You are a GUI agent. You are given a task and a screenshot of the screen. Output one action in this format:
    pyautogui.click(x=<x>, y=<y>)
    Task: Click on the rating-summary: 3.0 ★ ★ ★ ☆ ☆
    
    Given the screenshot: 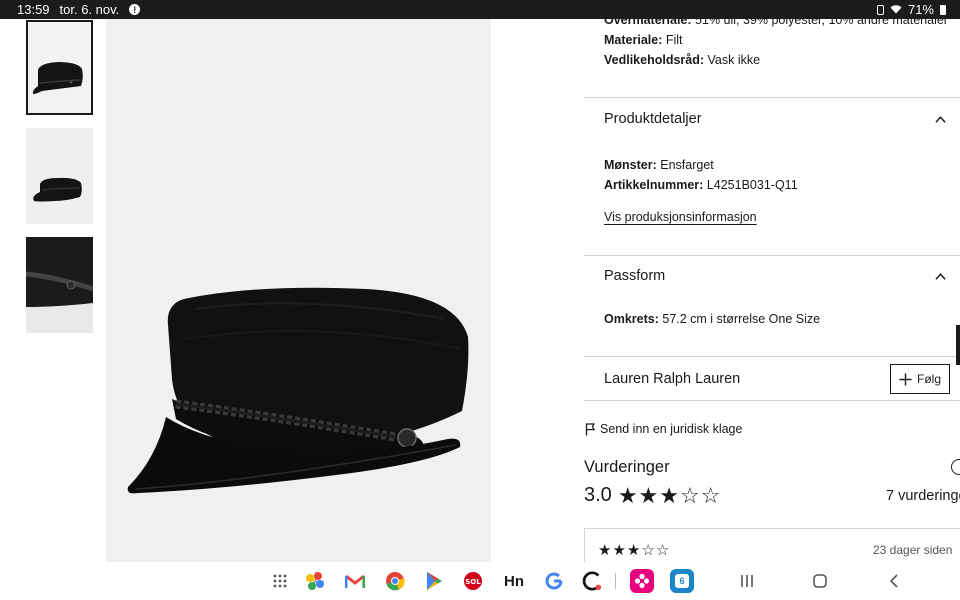 What is the action you would take?
    pyautogui.click(x=652, y=495)
    